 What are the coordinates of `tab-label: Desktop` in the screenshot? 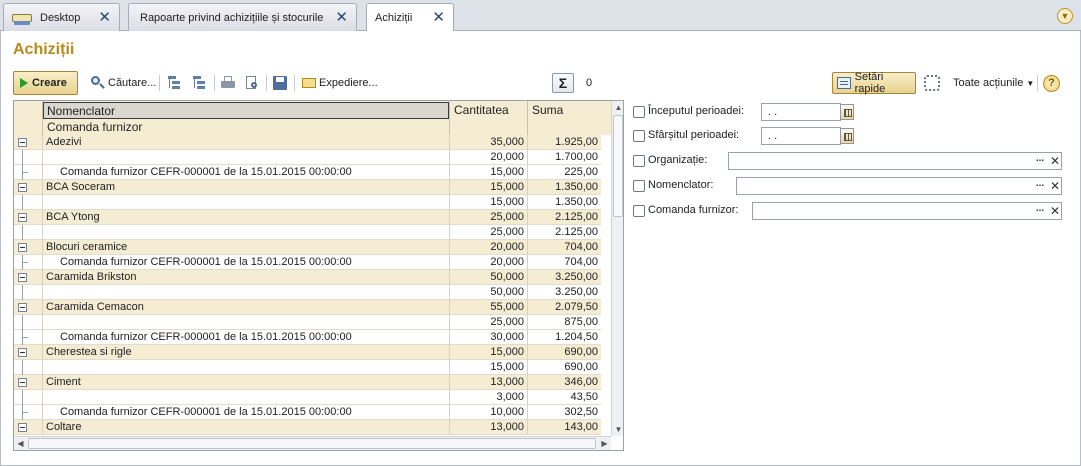 It's located at (60, 17).